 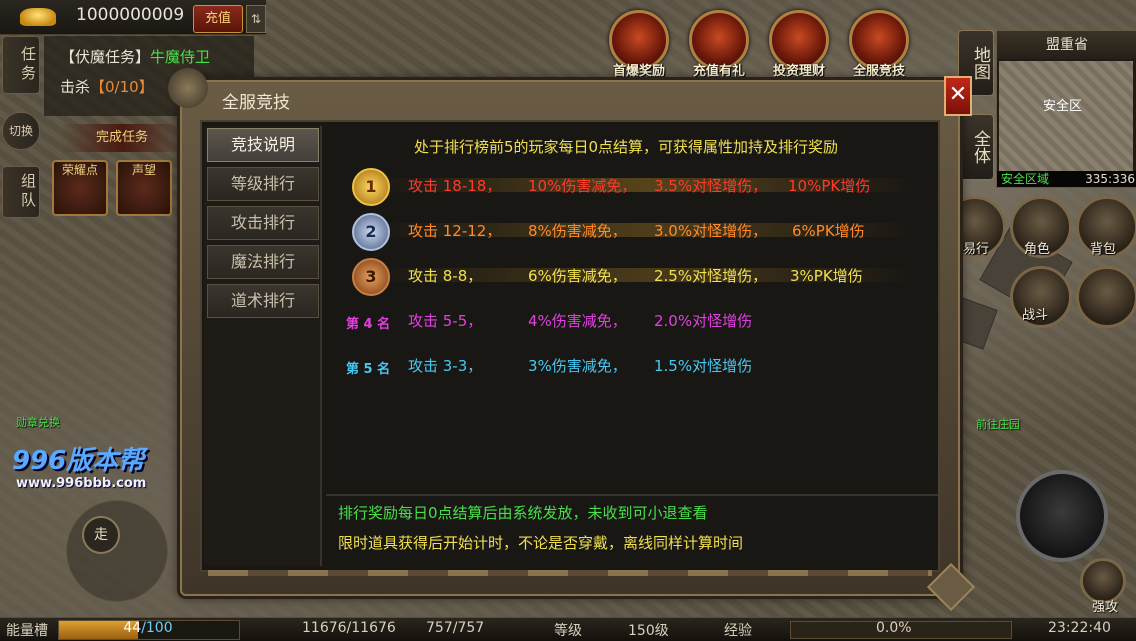 I want to click on player-coords: 335:336, so click(x=1110, y=179).